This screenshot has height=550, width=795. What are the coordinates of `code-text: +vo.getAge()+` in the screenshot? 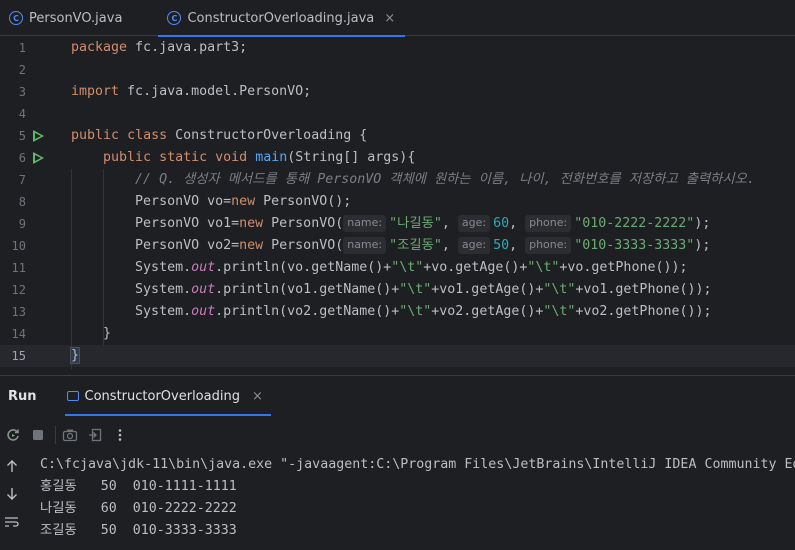 It's located at (475, 267).